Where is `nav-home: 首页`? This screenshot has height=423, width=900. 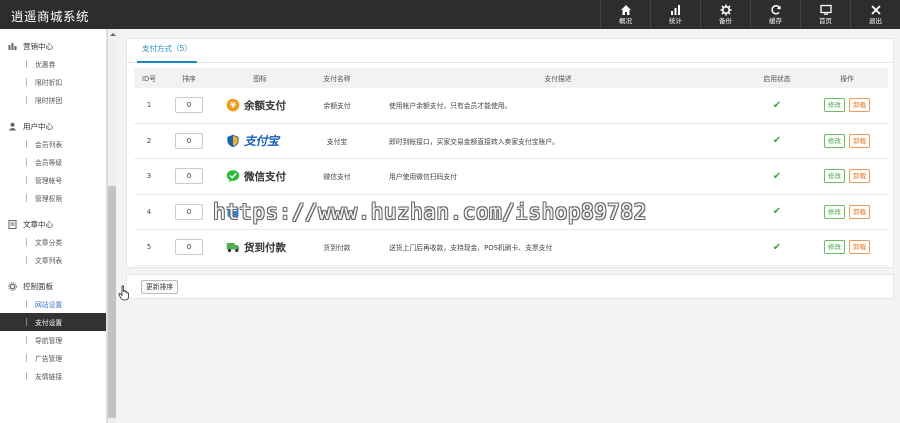 nav-home: 首页 is located at coordinates (825, 14).